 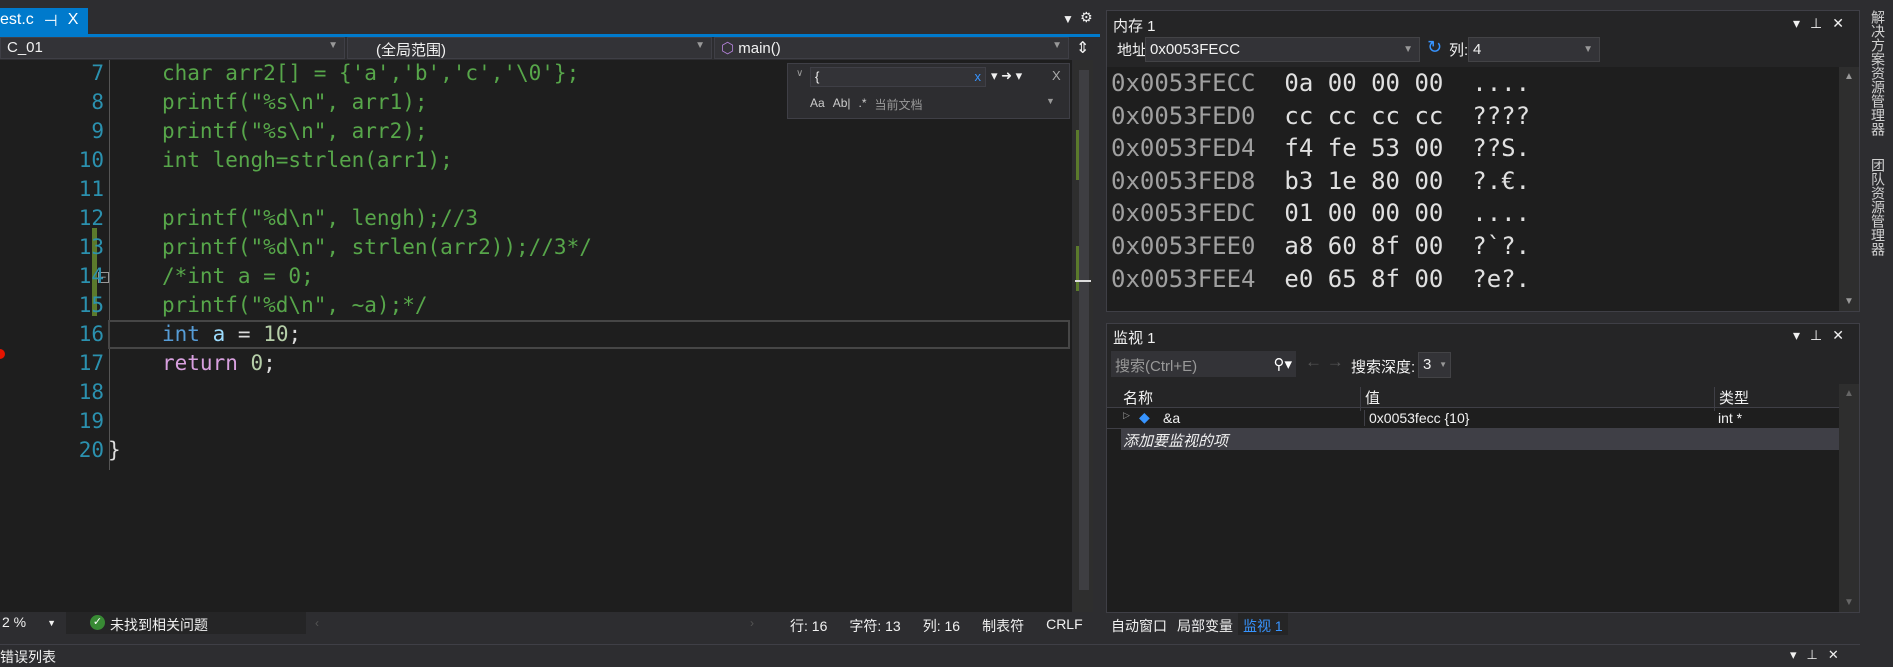 What do you see at coordinates (1083, 281) in the screenshot?
I see `scroll-position-mark` at bounding box center [1083, 281].